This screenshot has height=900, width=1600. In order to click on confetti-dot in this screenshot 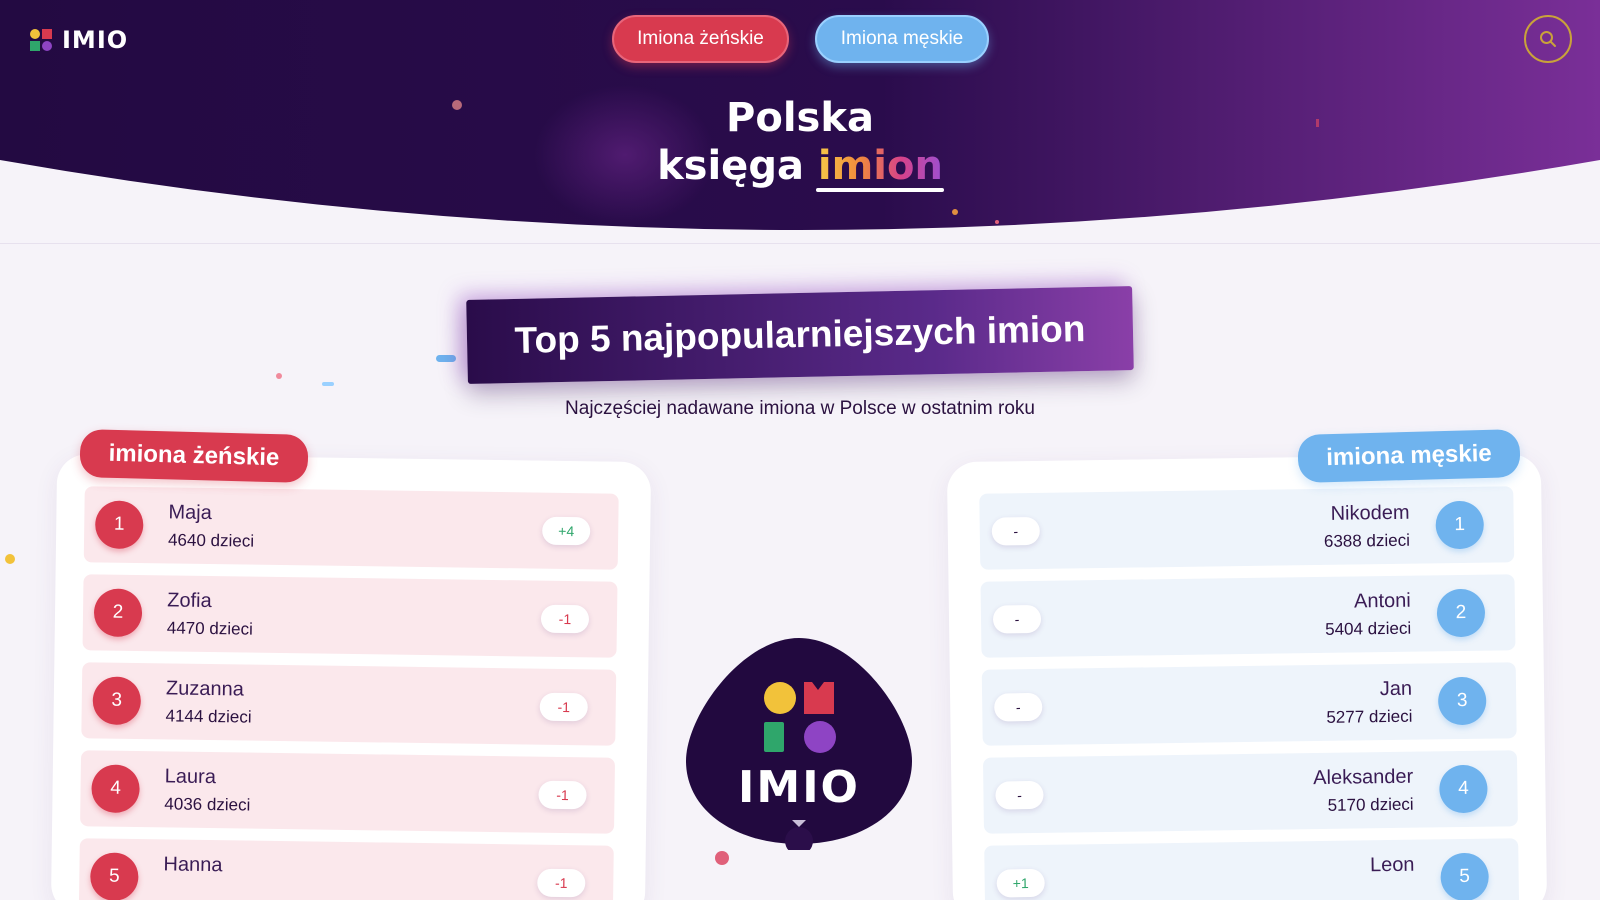, I will do `click(722, 858)`.